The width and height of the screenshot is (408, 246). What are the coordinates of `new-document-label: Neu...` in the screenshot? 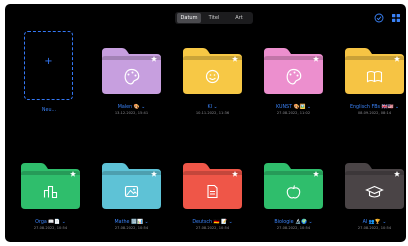 It's located at (49, 110).